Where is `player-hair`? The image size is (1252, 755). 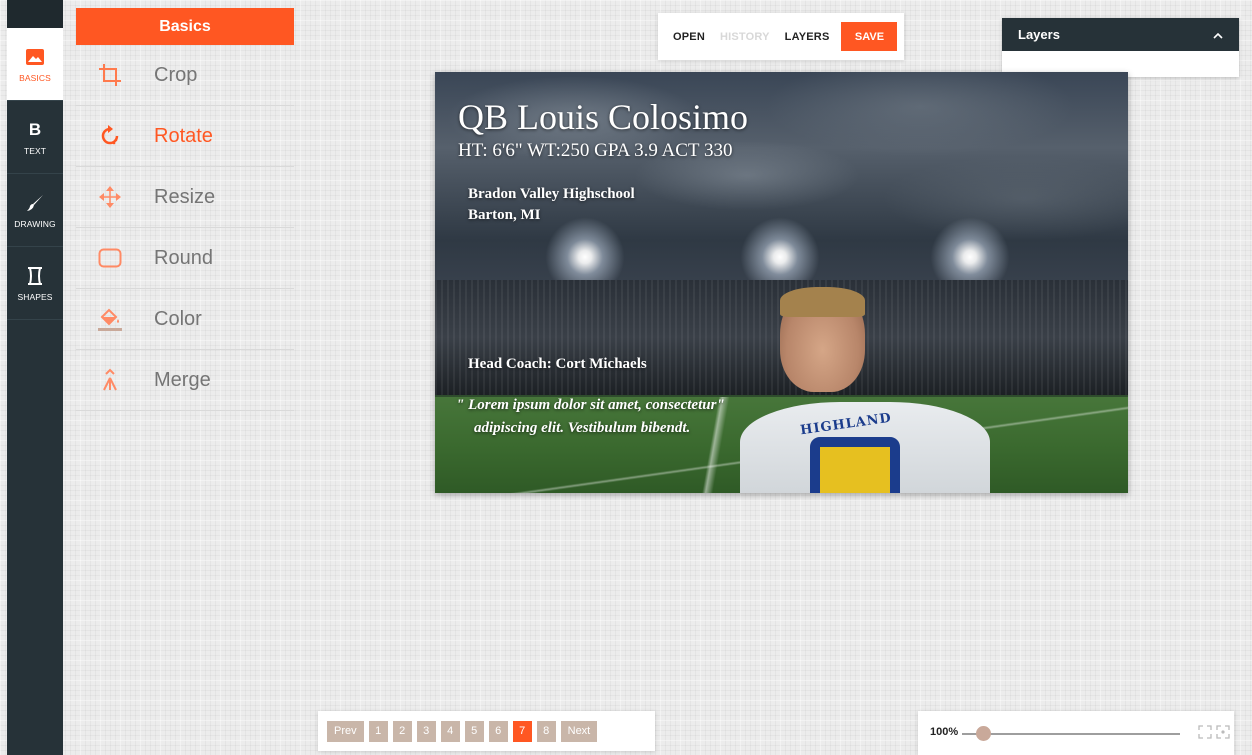
player-hair is located at coordinates (822, 302).